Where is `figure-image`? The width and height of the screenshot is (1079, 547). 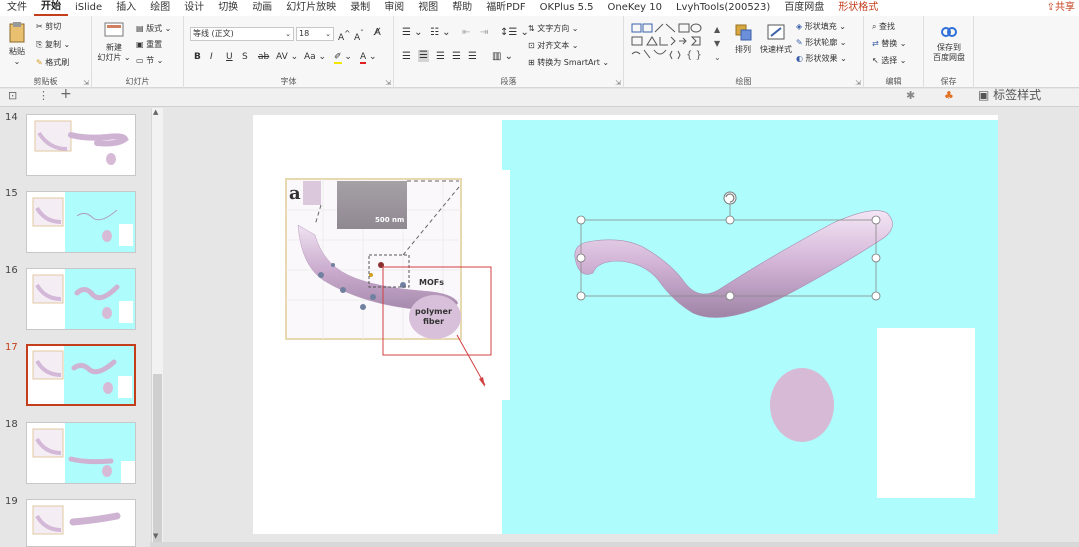 figure-image is located at coordinates (388, 282).